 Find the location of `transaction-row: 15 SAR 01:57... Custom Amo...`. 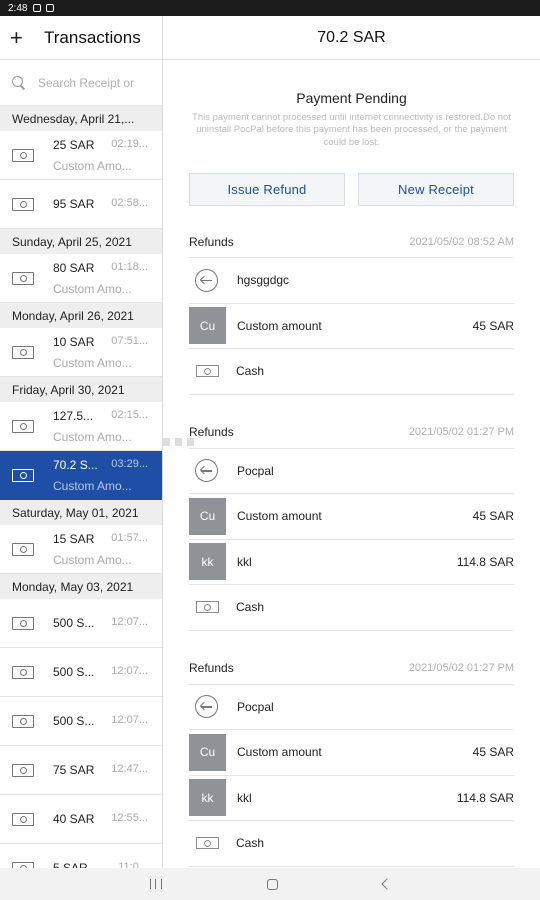

transaction-row: 15 SAR 01:57... Custom Amo... is located at coordinates (81, 549).